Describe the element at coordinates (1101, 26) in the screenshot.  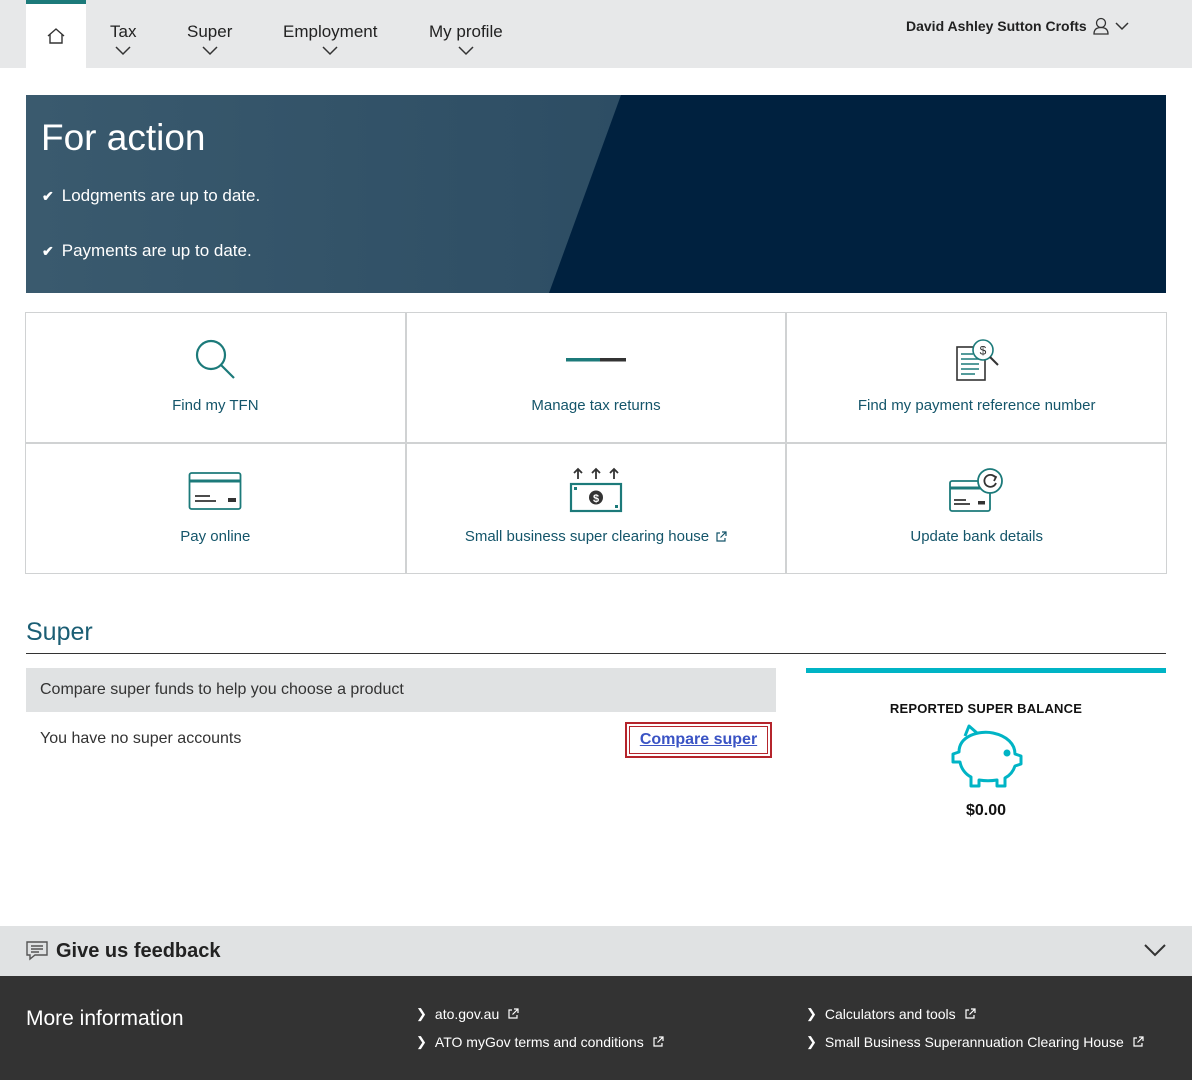
I see `user-icon` at that location.